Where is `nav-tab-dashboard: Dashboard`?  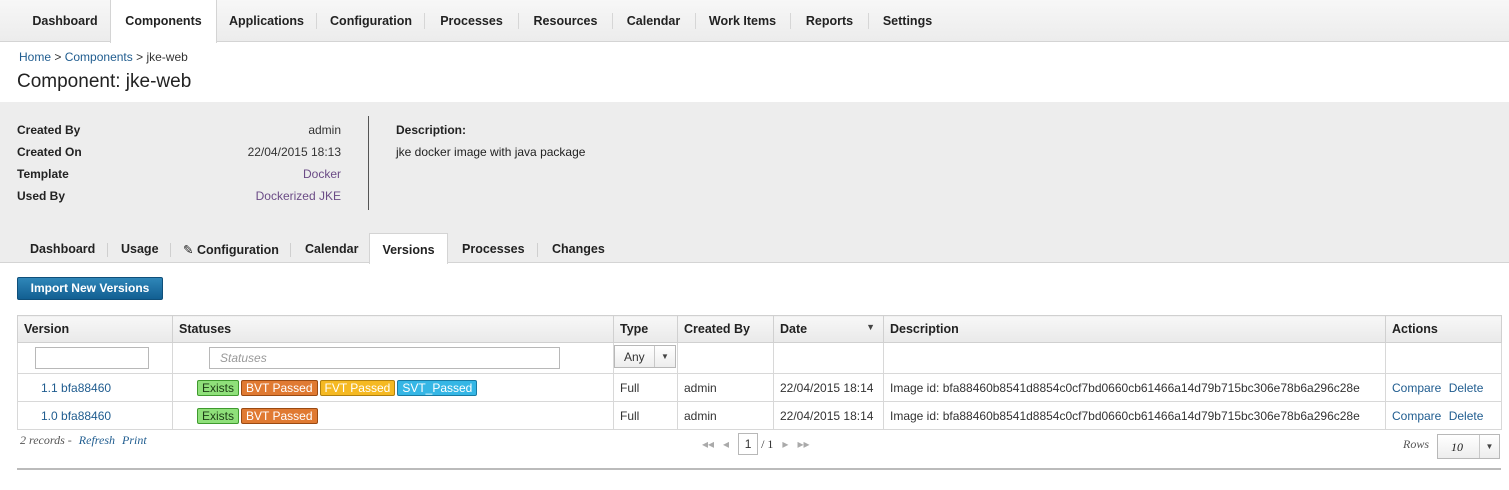 nav-tab-dashboard: Dashboard is located at coordinates (65, 21).